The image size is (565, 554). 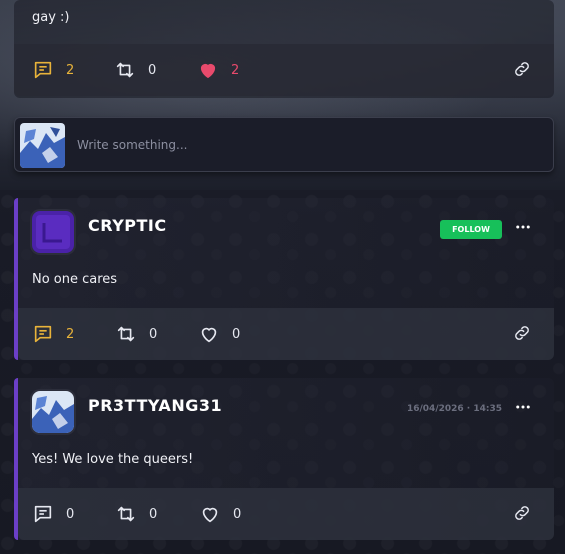 What do you see at coordinates (286, 334) in the screenshot?
I see `post-actions: 2 0 0` at bounding box center [286, 334].